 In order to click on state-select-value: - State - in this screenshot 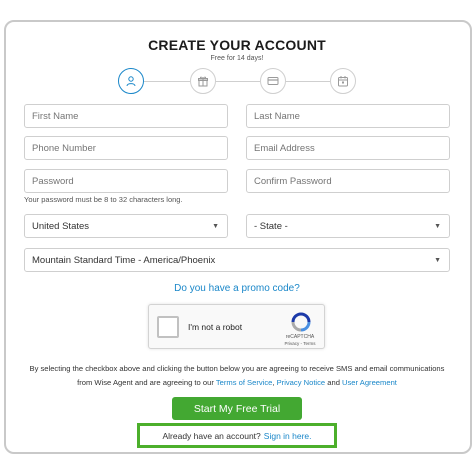, I will do `click(271, 226)`.